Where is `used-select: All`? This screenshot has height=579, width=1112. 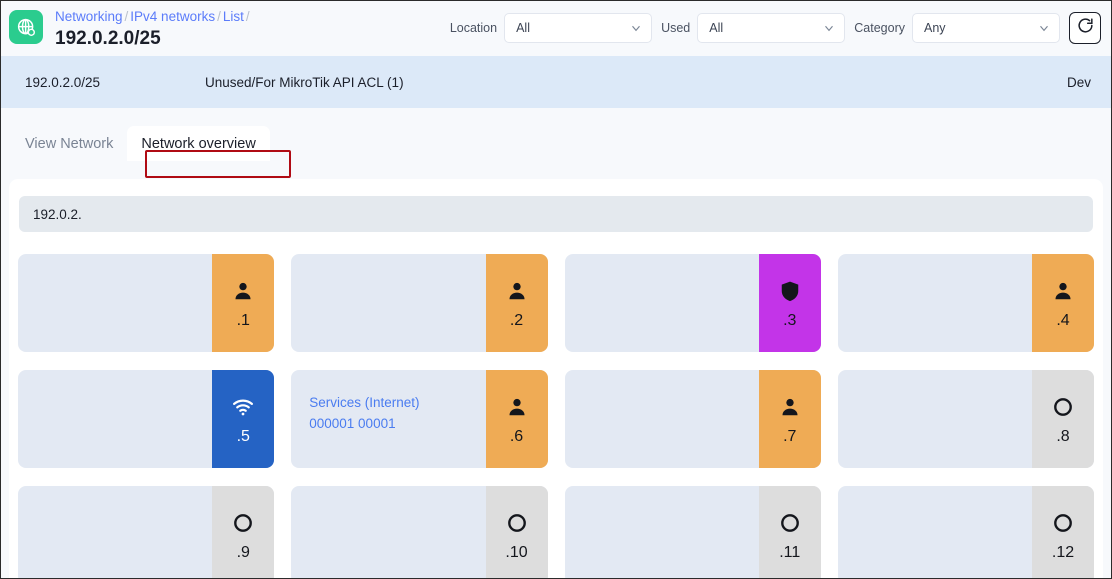 used-select: All is located at coordinates (771, 28).